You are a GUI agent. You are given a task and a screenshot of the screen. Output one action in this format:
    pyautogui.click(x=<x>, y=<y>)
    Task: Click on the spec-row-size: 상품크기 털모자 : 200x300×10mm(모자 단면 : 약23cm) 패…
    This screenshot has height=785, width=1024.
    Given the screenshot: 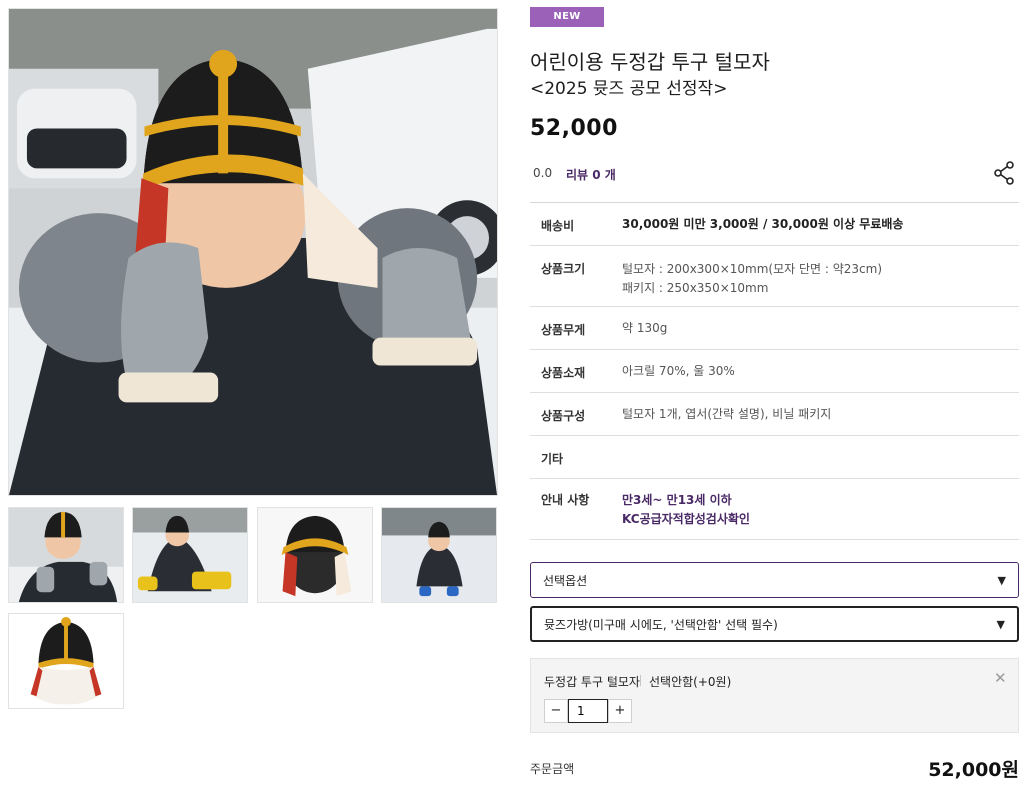 What is the action you would take?
    pyautogui.click(x=774, y=276)
    